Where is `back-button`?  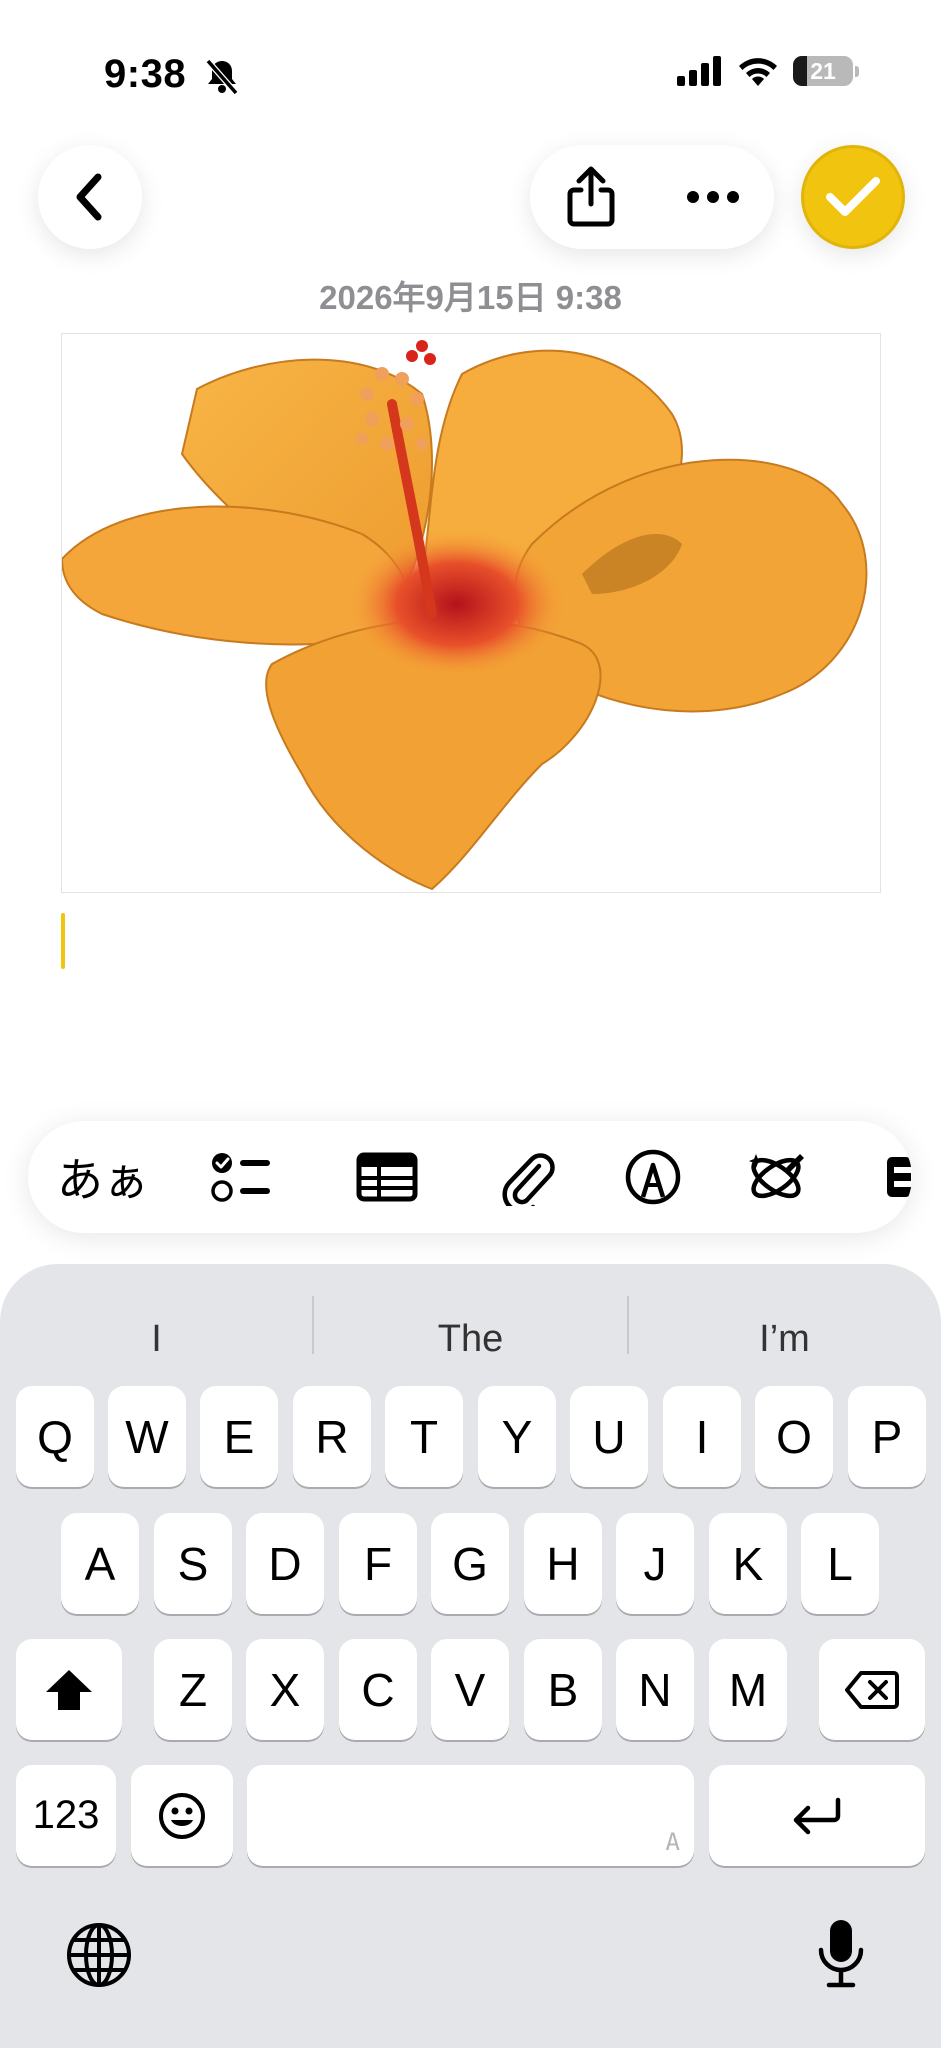 back-button is located at coordinates (90, 197).